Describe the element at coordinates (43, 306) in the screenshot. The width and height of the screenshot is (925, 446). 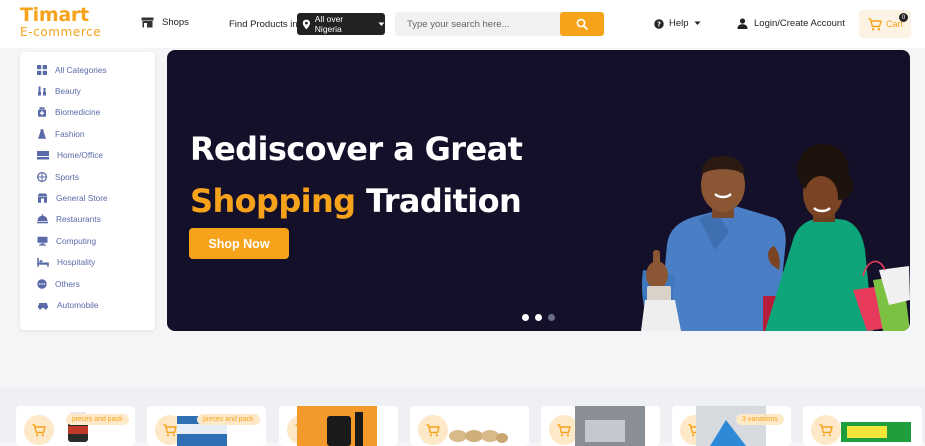
I see `automobile-icon` at that location.